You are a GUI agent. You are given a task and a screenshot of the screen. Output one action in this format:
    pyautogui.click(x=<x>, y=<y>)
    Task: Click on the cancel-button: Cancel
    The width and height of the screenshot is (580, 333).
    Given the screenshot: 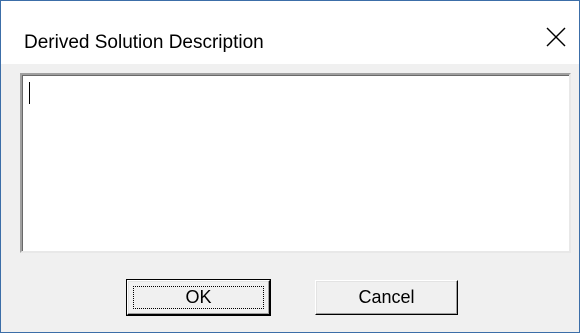 What is the action you would take?
    pyautogui.click(x=386, y=297)
    